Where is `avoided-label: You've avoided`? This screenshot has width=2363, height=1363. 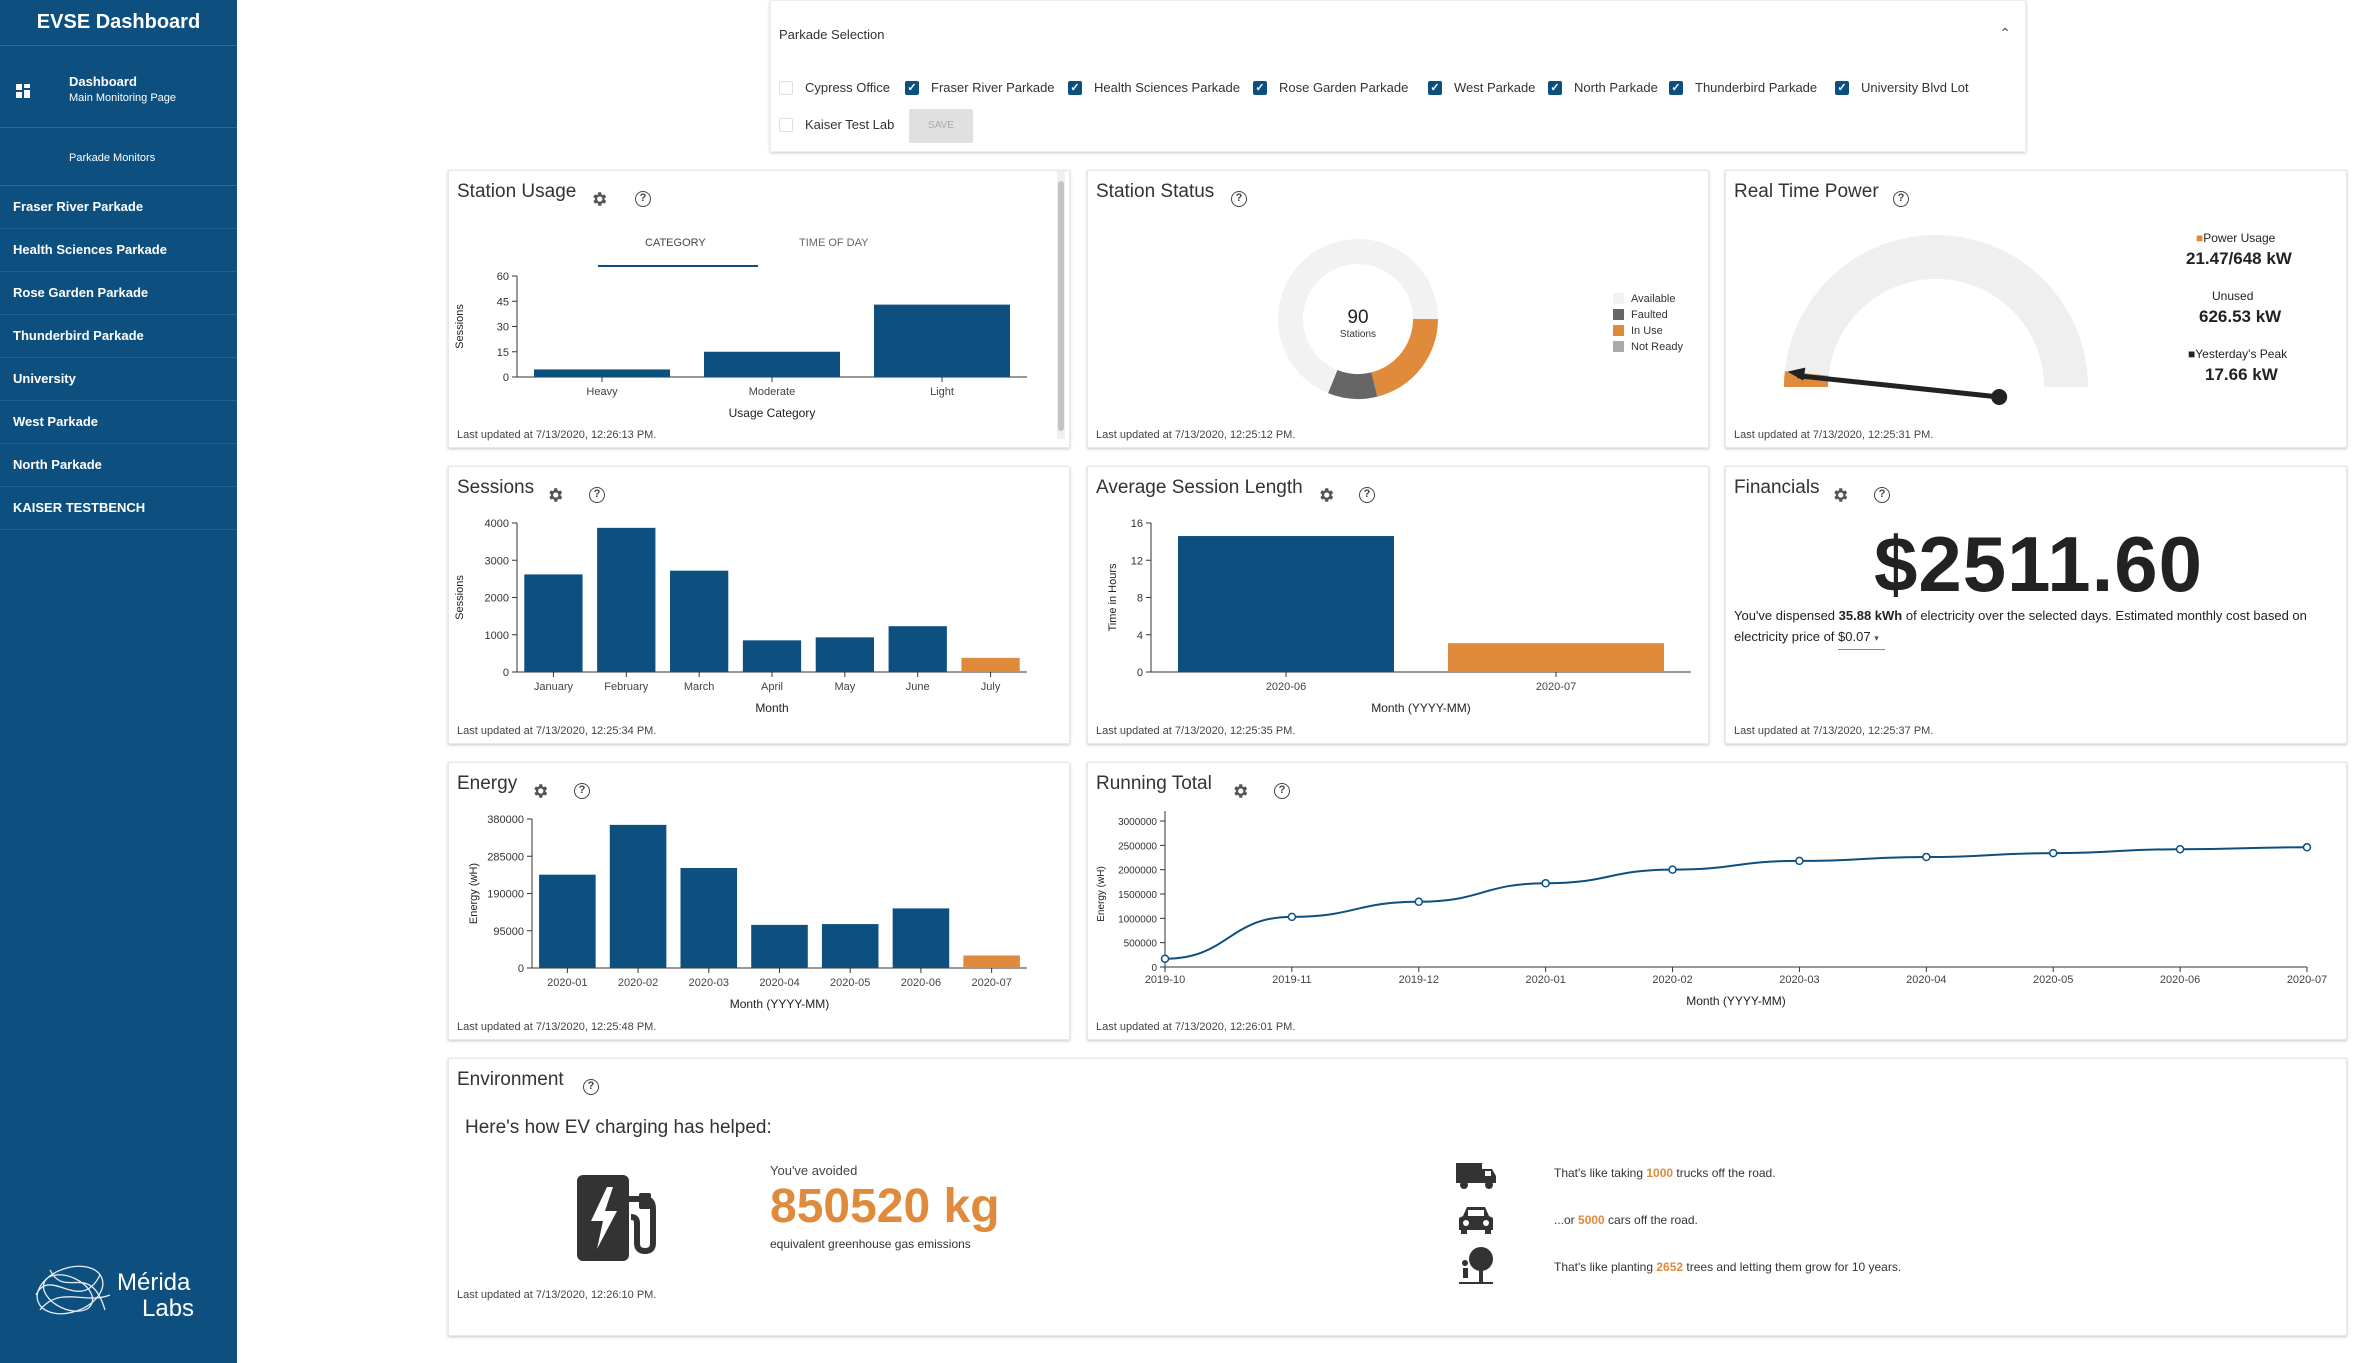 avoided-label: You've avoided is located at coordinates (814, 1170).